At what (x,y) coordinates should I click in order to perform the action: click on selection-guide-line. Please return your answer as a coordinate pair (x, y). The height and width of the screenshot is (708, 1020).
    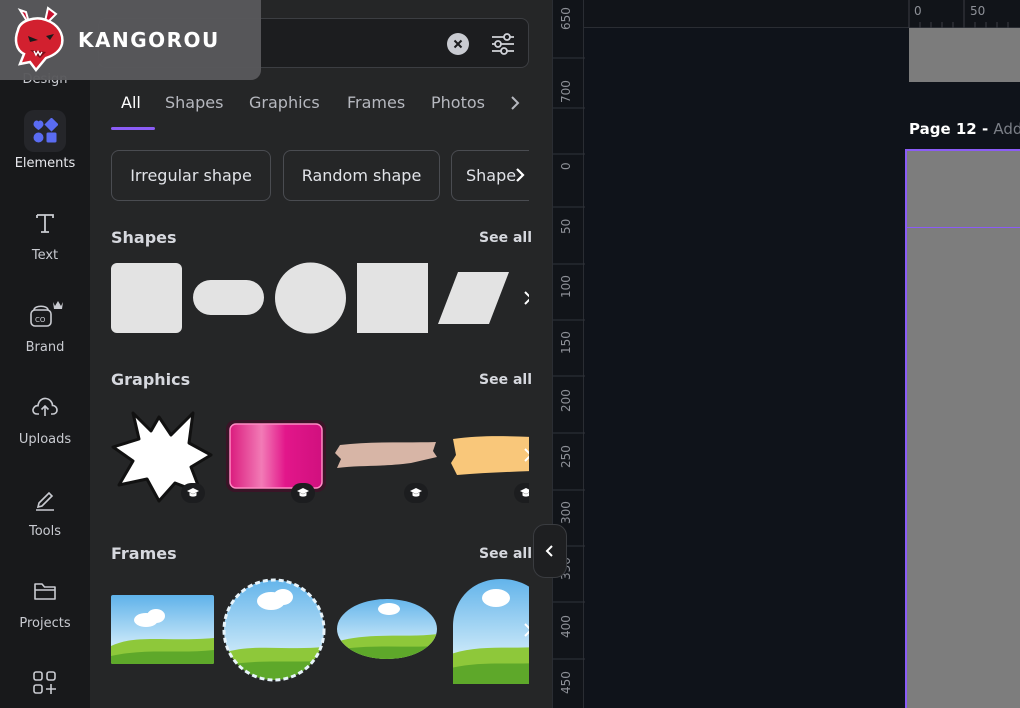
    Looking at the image, I should click on (963, 227).